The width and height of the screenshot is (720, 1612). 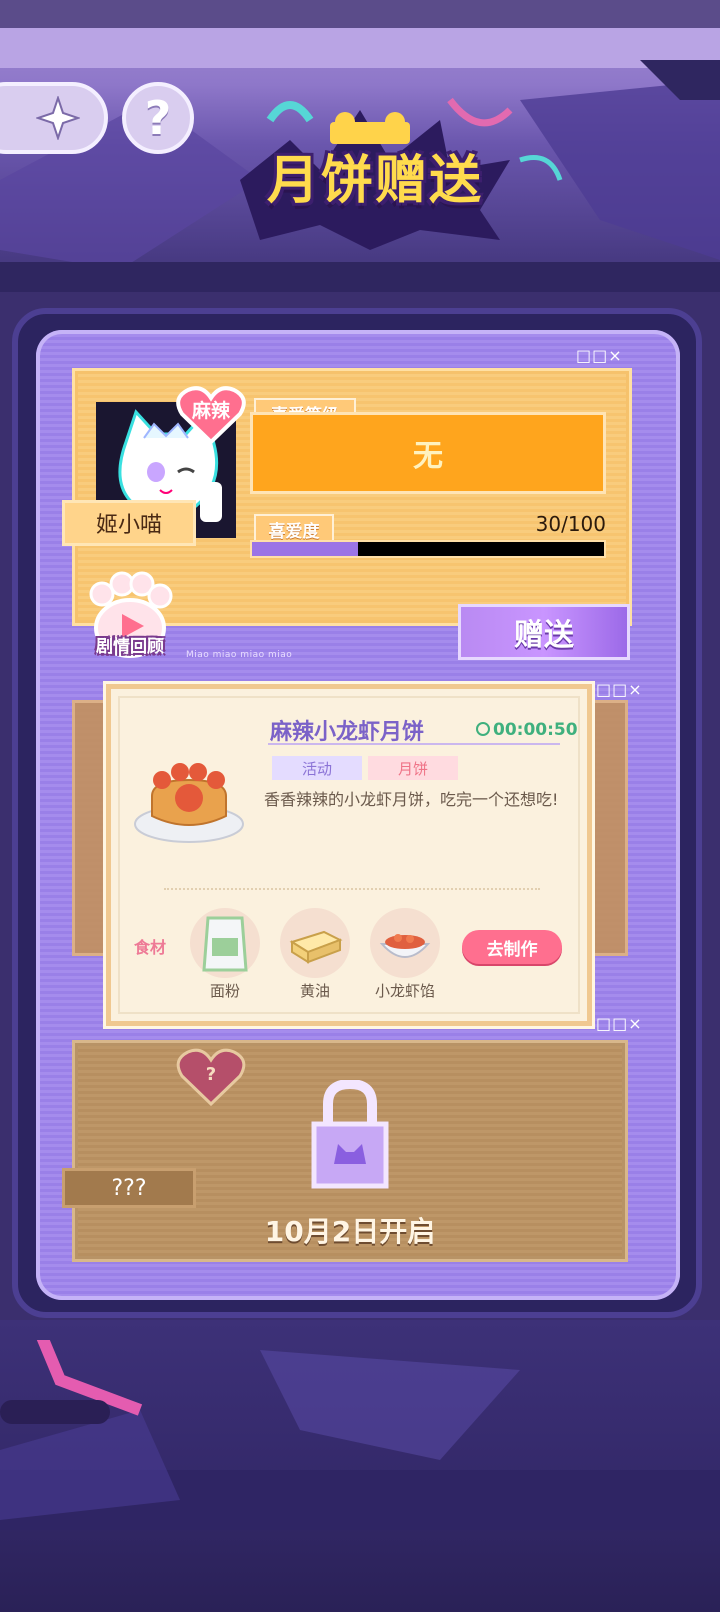 I want to click on floor-decoration, so click(x=260, y=1430).